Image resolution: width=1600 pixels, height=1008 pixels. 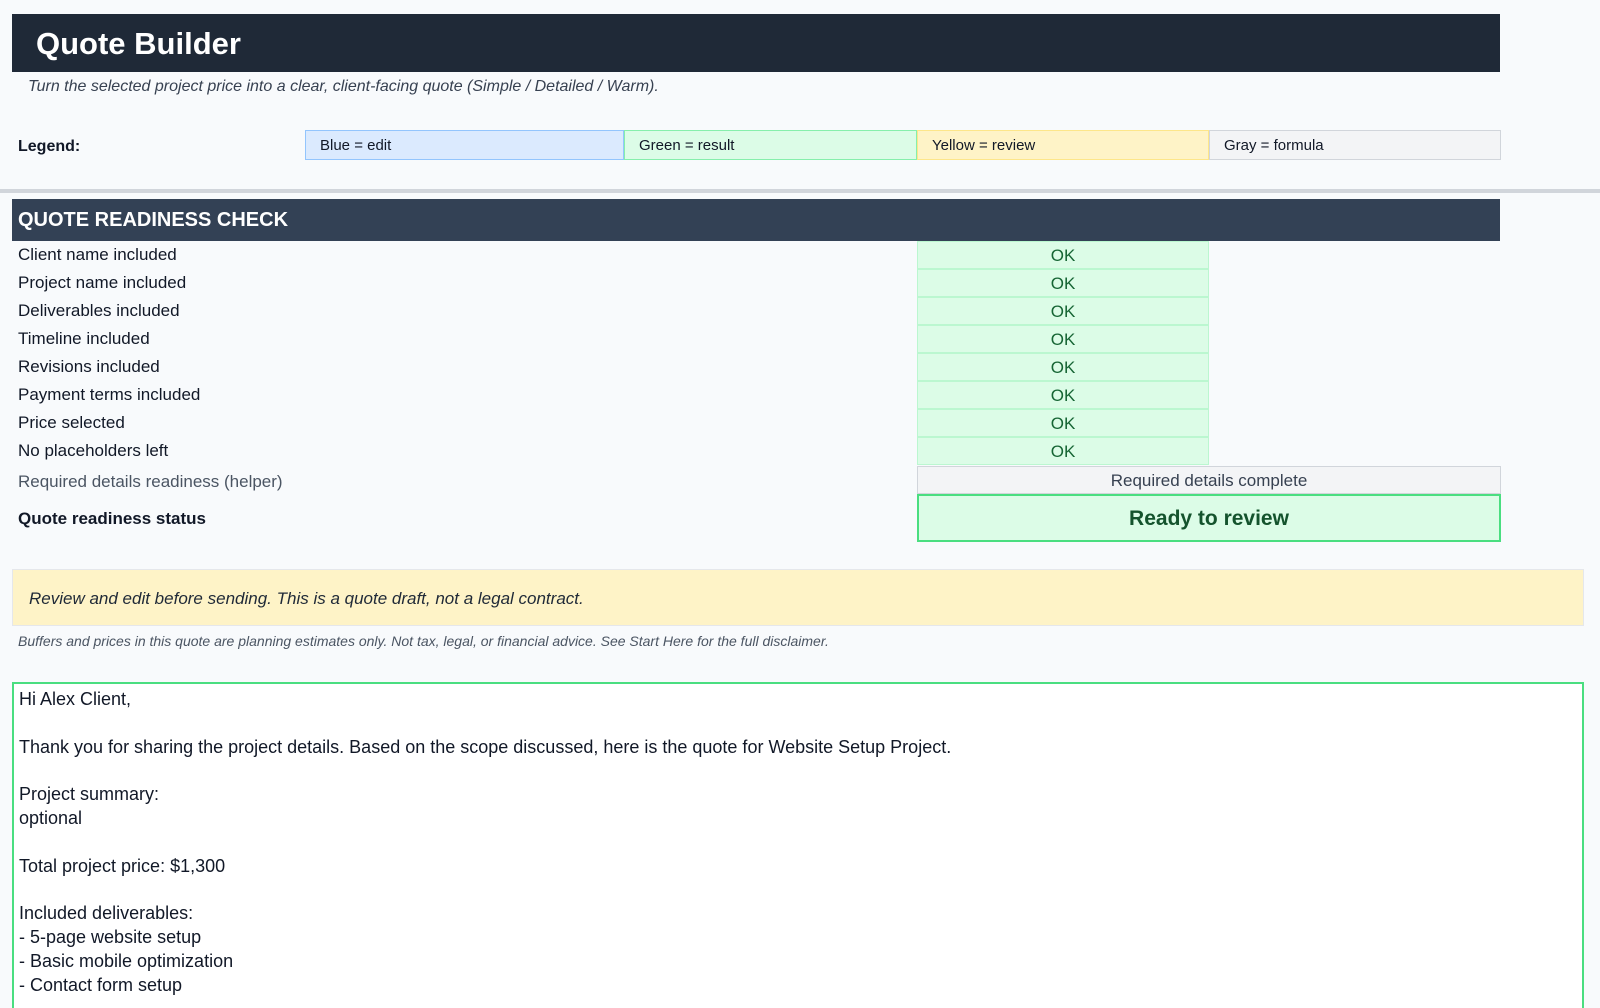 What do you see at coordinates (800, 311) in the screenshot?
I see `check-row-deliverables: Deliverables included OK` at bounding box center [800, 311].